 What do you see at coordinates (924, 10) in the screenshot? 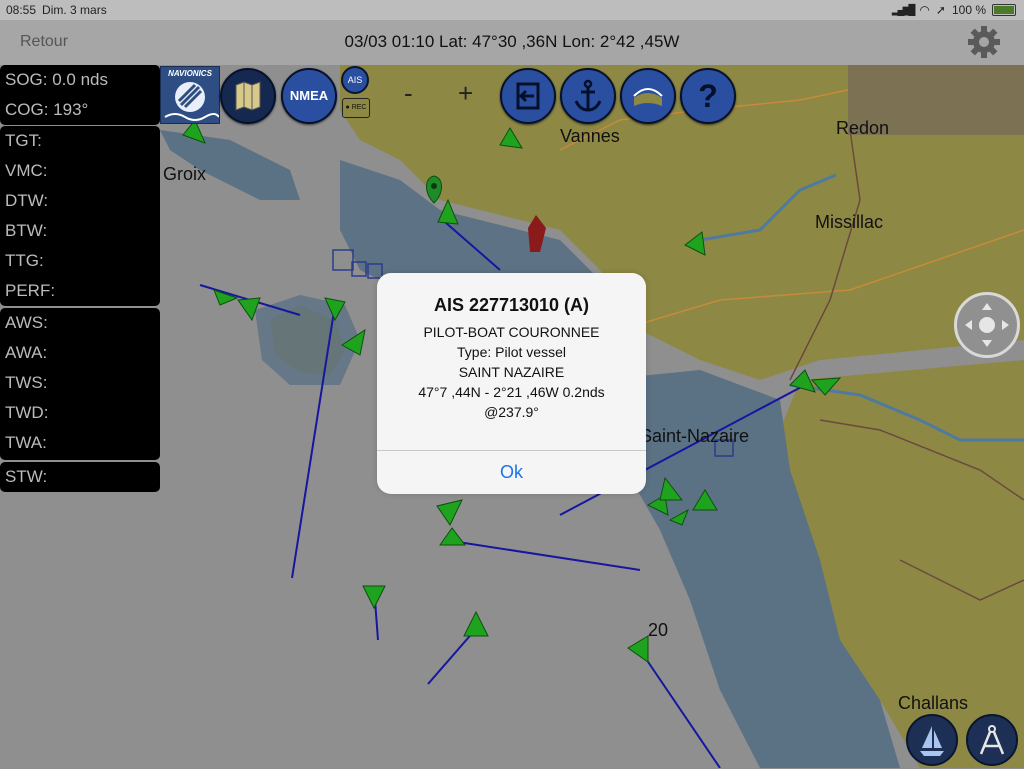
I see `wifi-icon: ◠` at bounding box center [924, 10].